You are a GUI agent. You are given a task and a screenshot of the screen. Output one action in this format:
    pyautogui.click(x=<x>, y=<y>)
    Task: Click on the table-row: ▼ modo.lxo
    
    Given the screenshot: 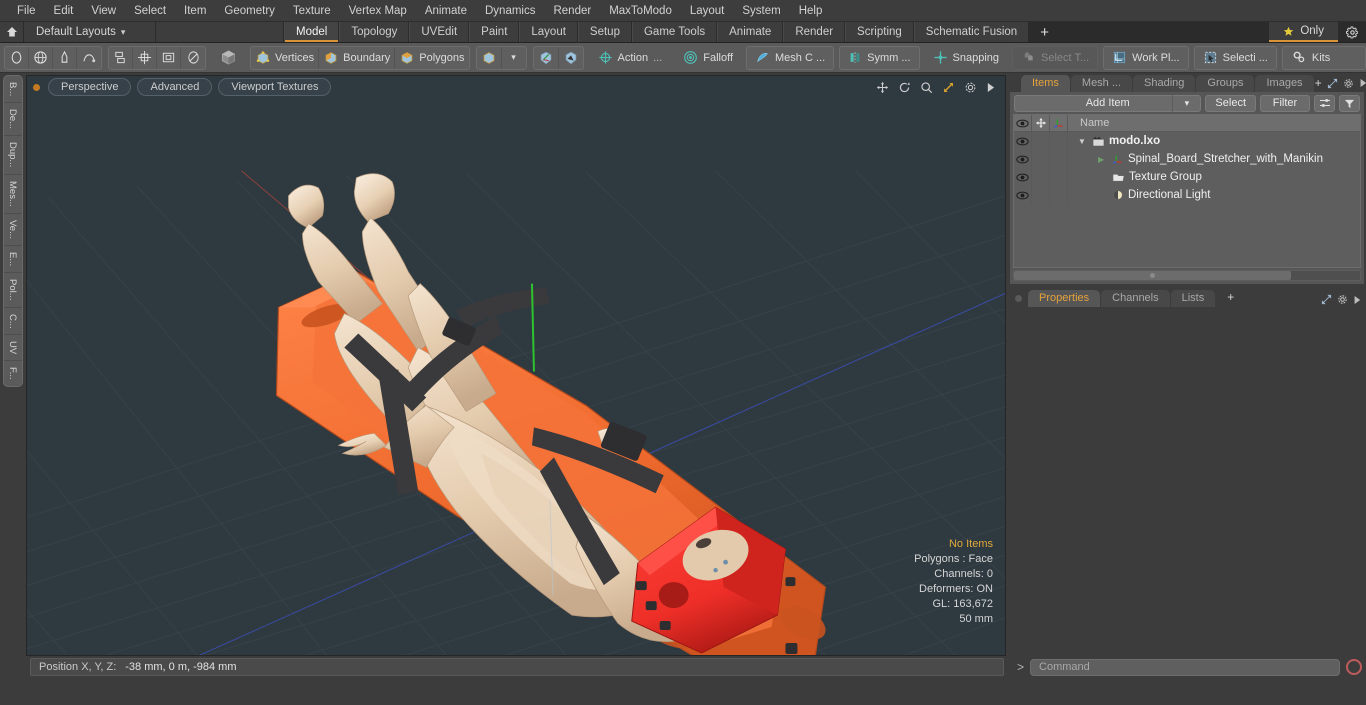 What is the action you would take?
    pyautogui.click(x=1187, y=141)
    